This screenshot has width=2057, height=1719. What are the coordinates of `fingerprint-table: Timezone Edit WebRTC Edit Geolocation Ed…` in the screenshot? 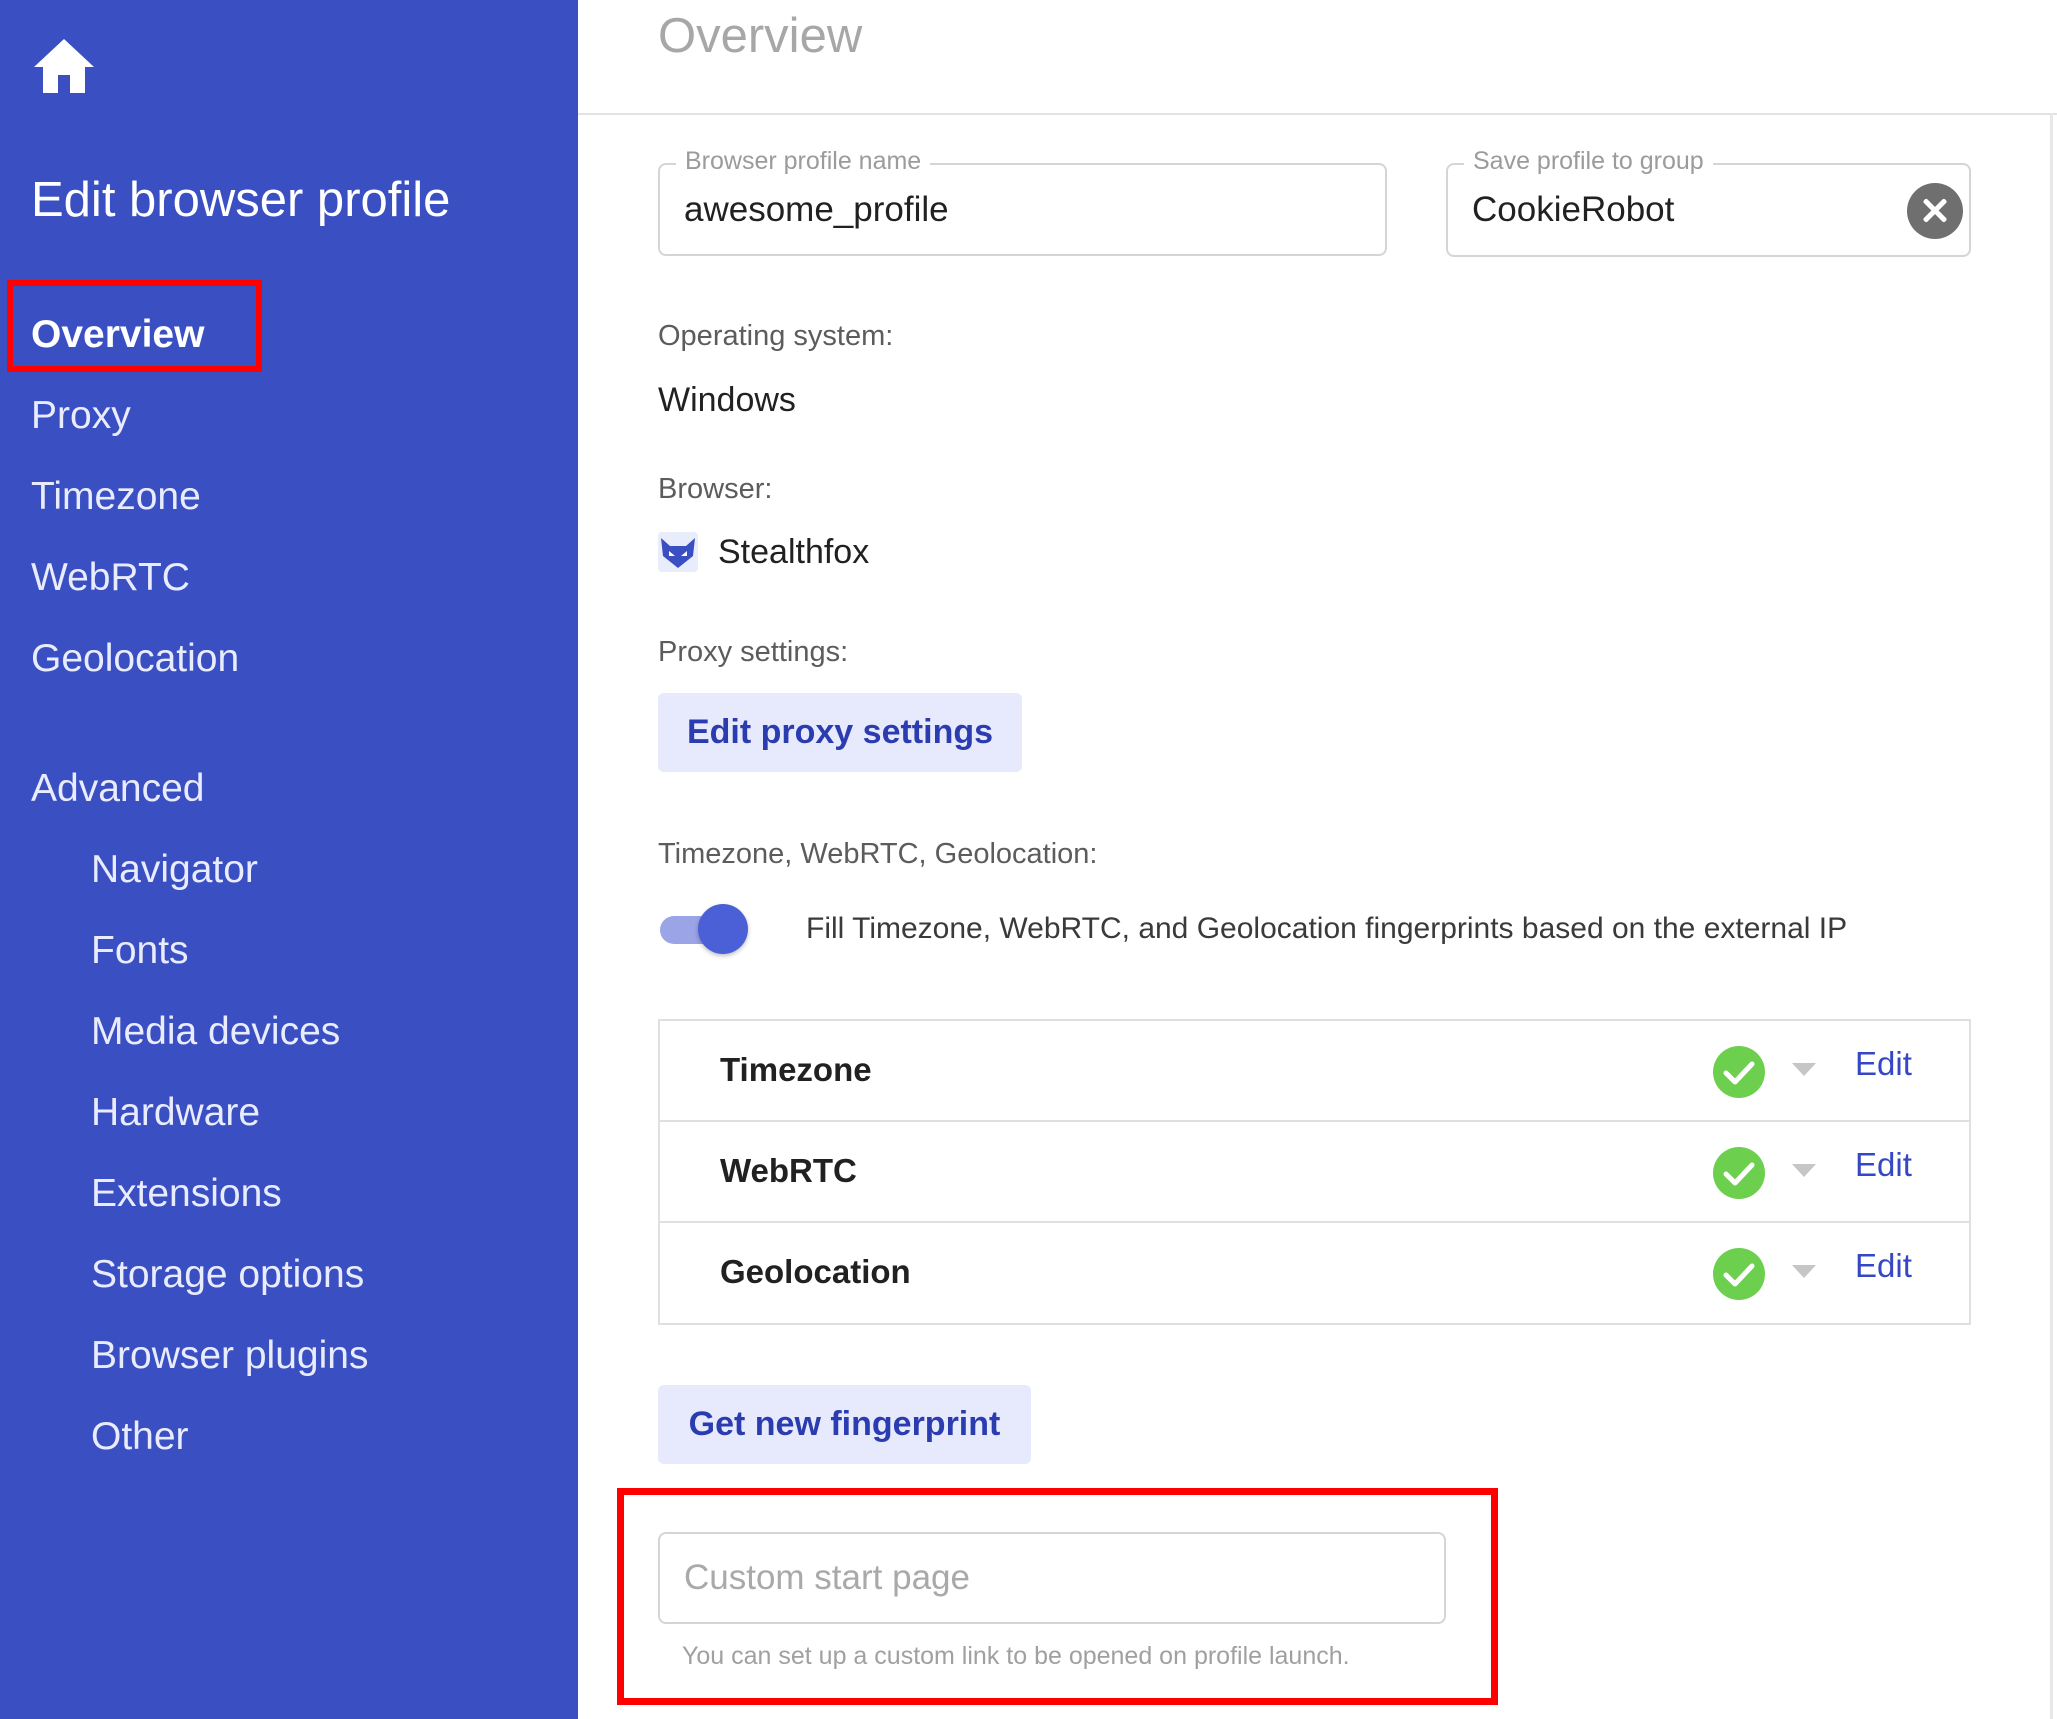 It's located at (1314, 1172).